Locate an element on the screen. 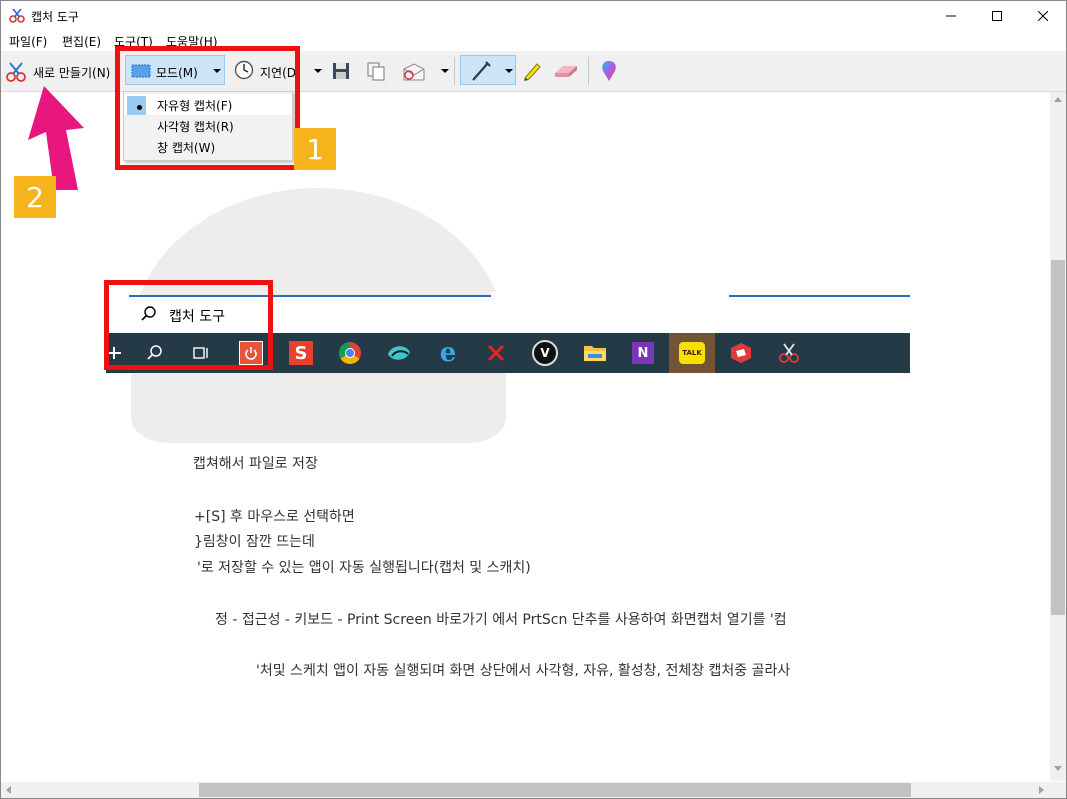 The image size is (1067, 799). minimize-button is located at coordinates (951, 16).